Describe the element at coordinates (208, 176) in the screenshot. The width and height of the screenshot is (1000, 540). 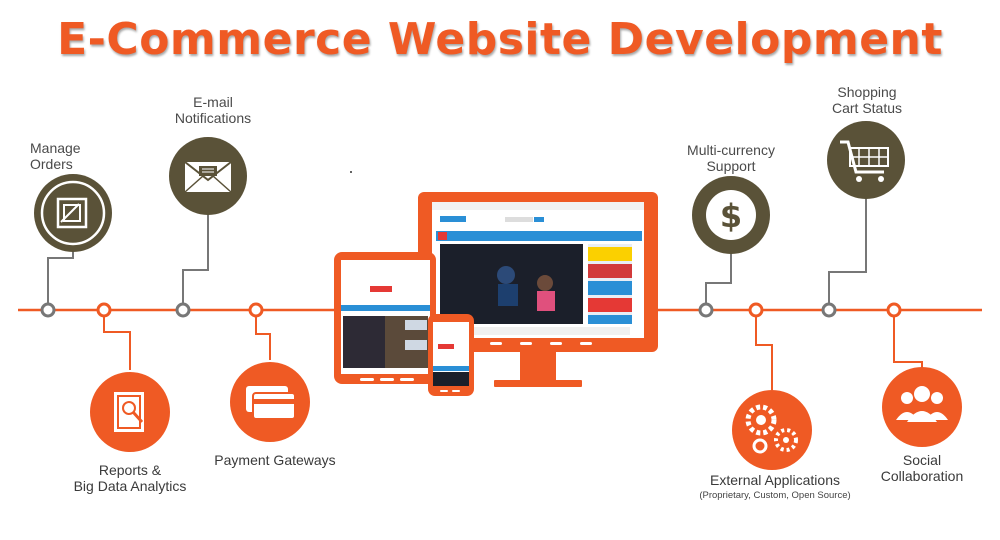
I see `envelope-icon` at that location.